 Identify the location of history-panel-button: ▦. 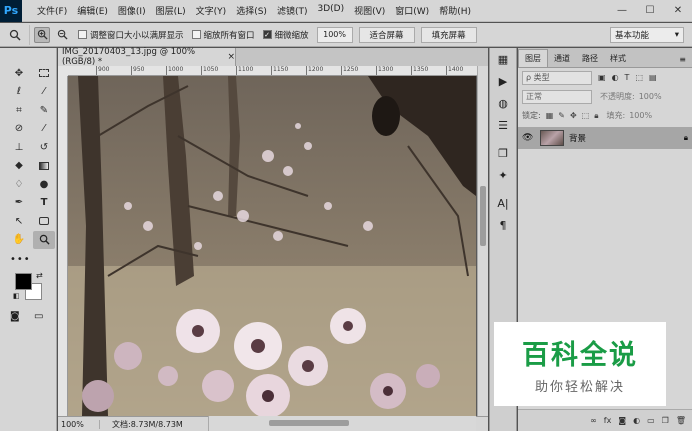
(503, 59).